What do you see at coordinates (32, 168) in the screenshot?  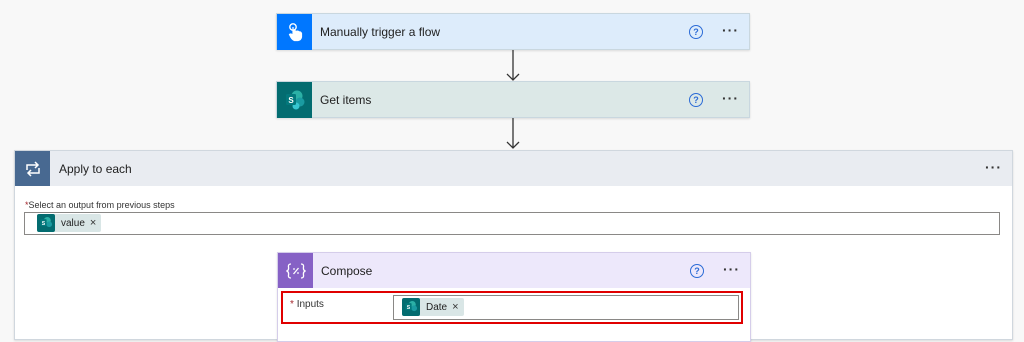 I see `loop-icon` at bounding box center [32, 168].